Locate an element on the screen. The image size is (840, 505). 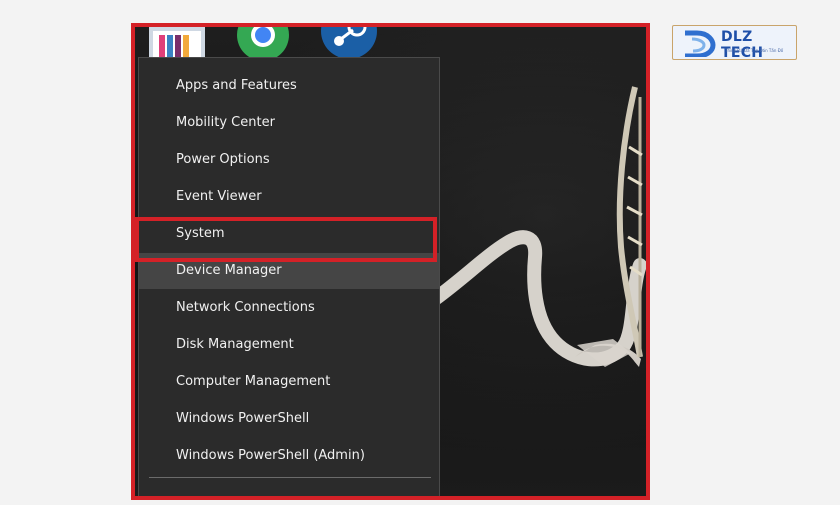
chrome-icon is located at coordinates (263, 44).